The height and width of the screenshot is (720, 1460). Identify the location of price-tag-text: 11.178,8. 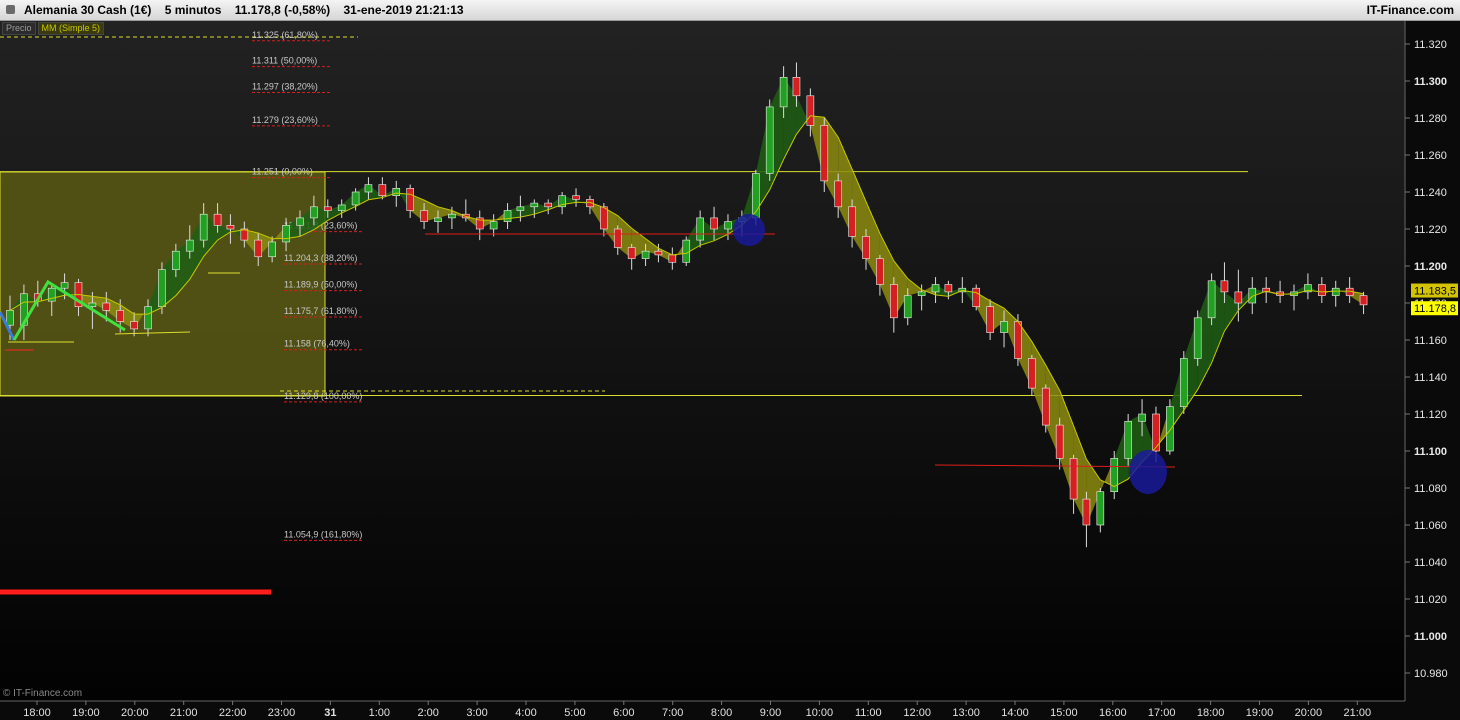
(1435, 309).